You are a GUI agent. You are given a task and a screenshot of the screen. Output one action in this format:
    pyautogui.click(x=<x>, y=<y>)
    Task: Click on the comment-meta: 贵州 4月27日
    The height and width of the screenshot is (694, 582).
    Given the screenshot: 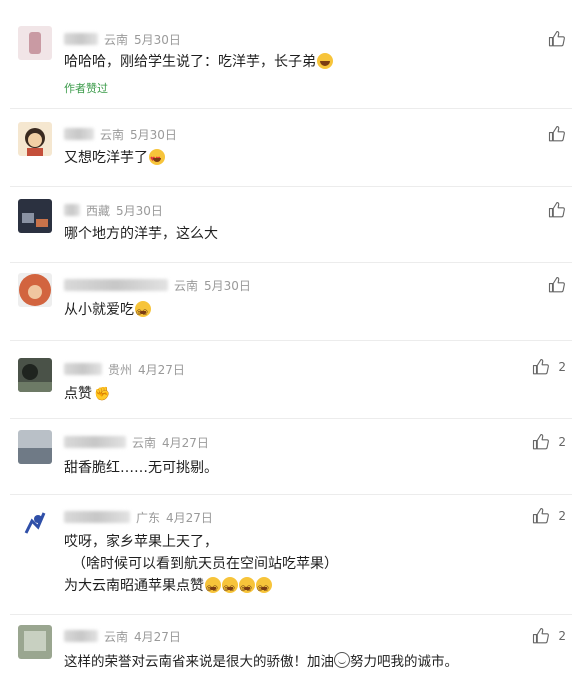 What is the action you would take?
    pyautogui.click(x=124, y=369)
    